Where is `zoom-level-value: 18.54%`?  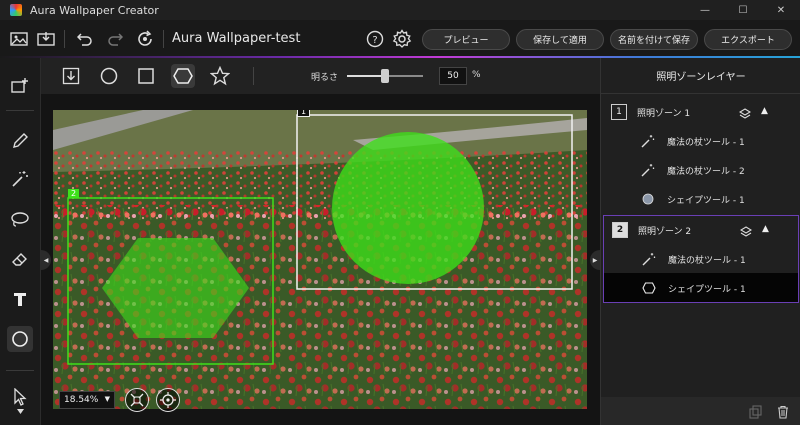
zoom-level-value: 18.54% is located at coordinates (81, 400).